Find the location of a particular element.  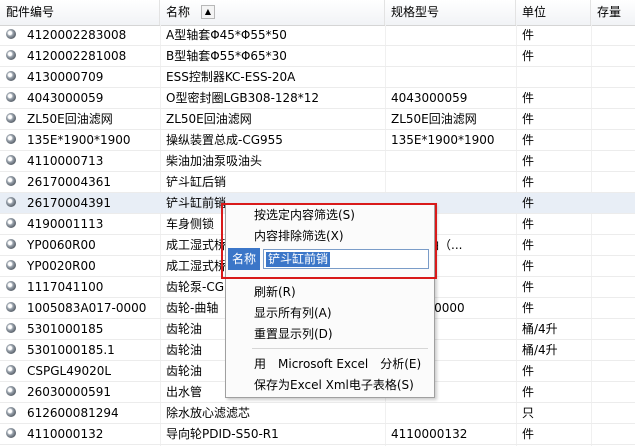

menu-item-reset-columns: 重置显示列(D) is located at coordinates (293, 334).